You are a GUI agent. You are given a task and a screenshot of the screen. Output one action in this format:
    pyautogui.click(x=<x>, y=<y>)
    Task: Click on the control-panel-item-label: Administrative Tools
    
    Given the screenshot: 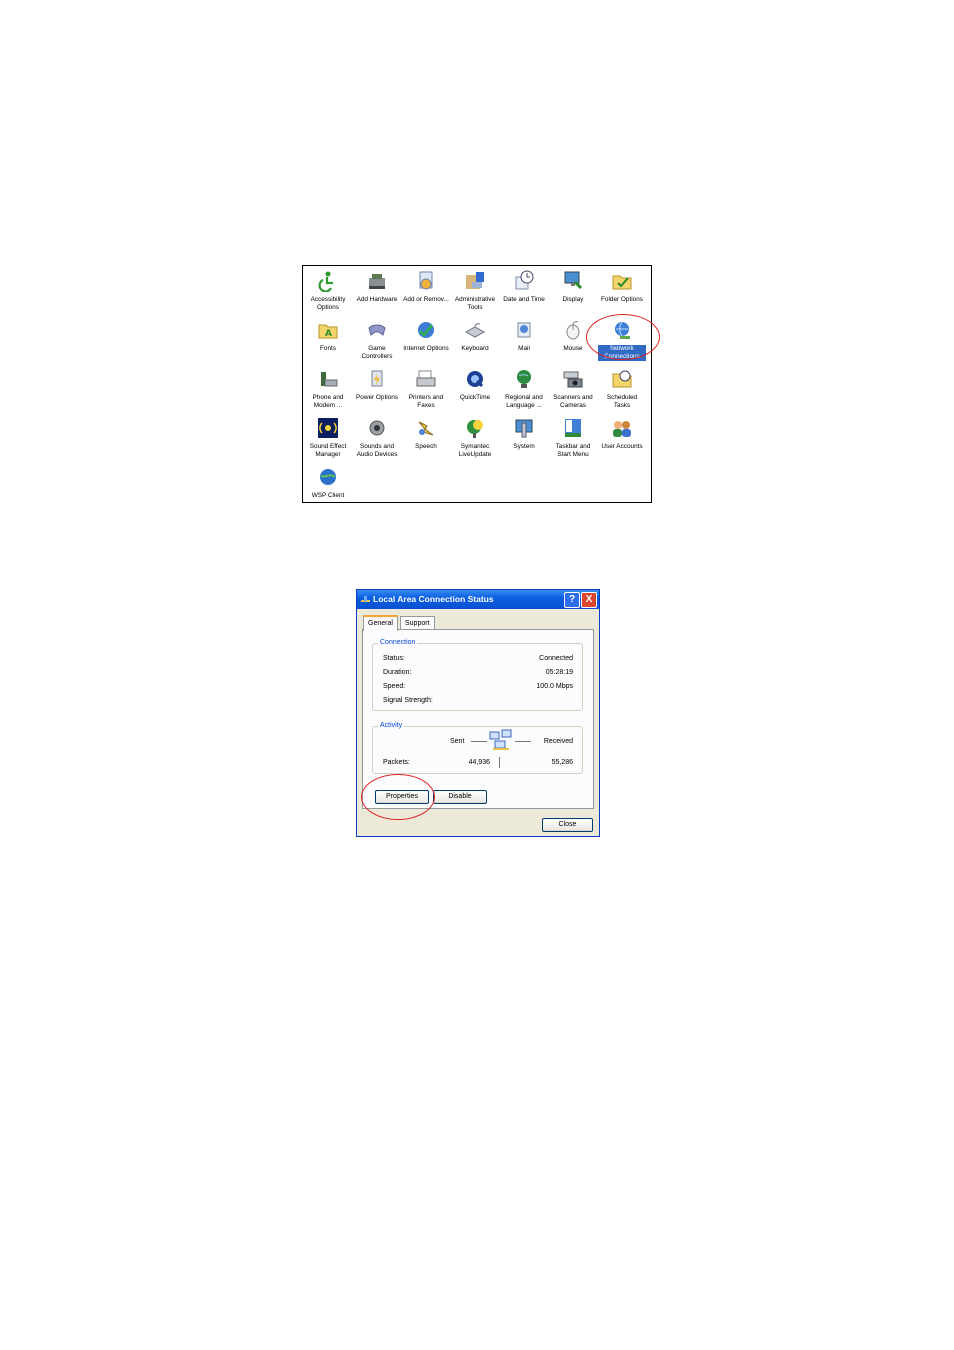 What is the action you would take?
    pyautogui.click(x=475, y=303)
    